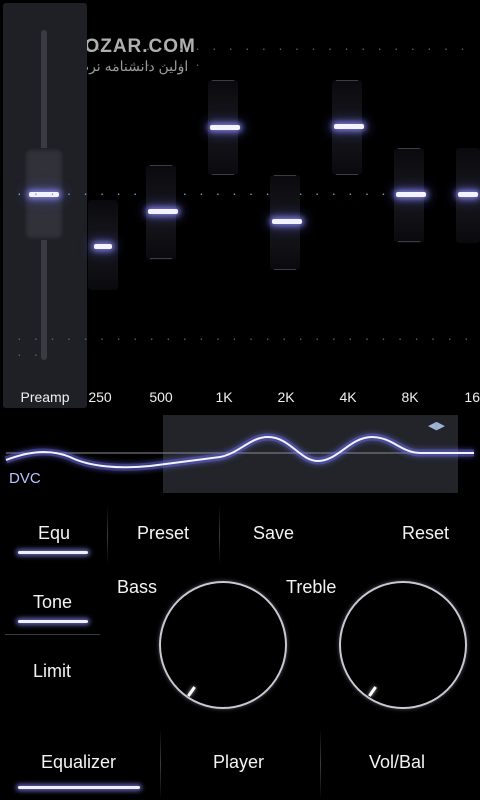 The width and height of the screenshot is (480, 800). Describe the element at coordinates (468, 194) in the screenshot. I see `band-16k-level` at that location.